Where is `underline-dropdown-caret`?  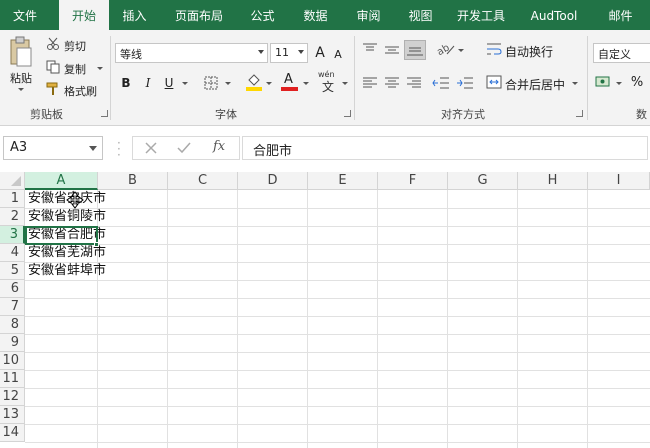
underline-dropdown-caret is located at coordinates (185, 83).